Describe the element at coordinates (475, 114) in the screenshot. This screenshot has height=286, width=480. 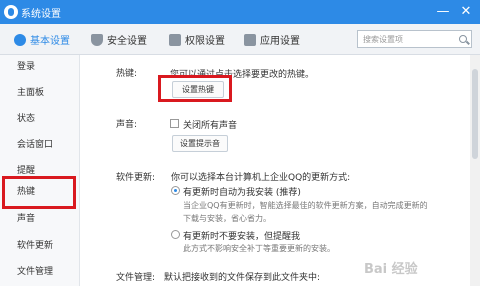
I see `scrollbar-thumb` at that location.